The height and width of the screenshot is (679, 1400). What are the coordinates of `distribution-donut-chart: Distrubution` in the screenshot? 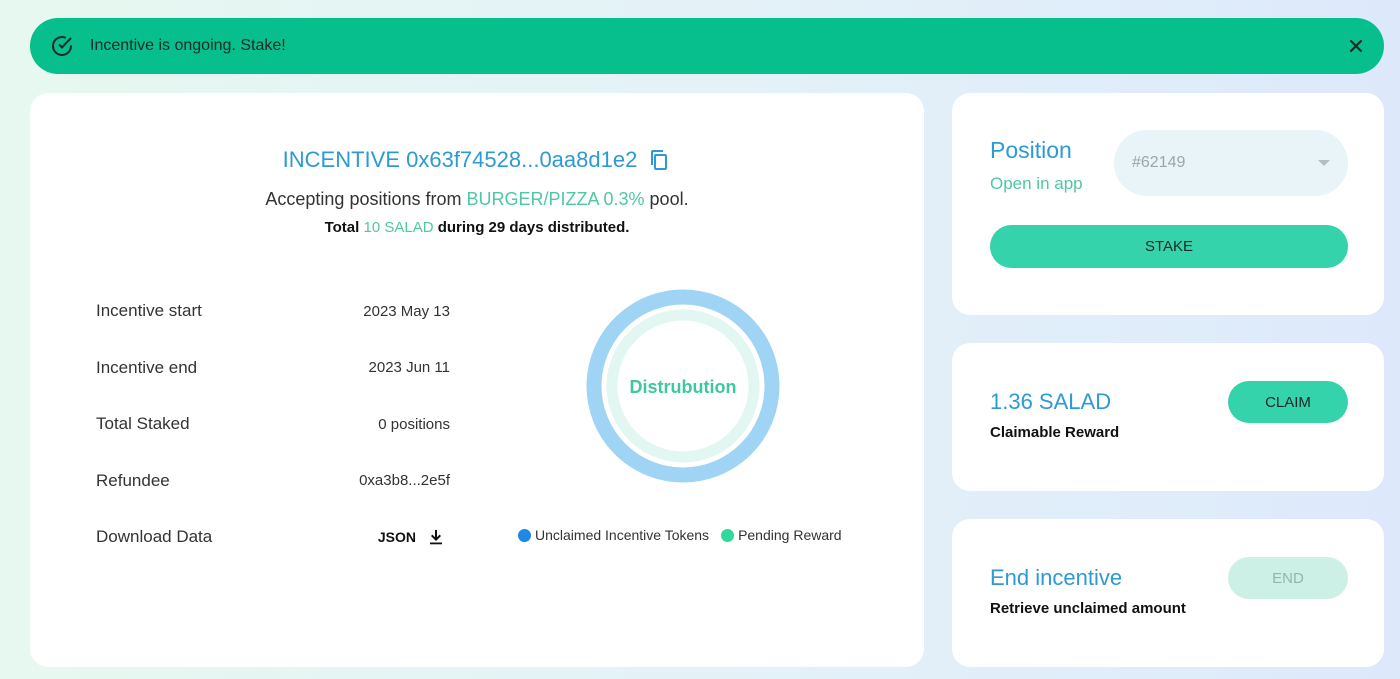 It's located at (683, 386).